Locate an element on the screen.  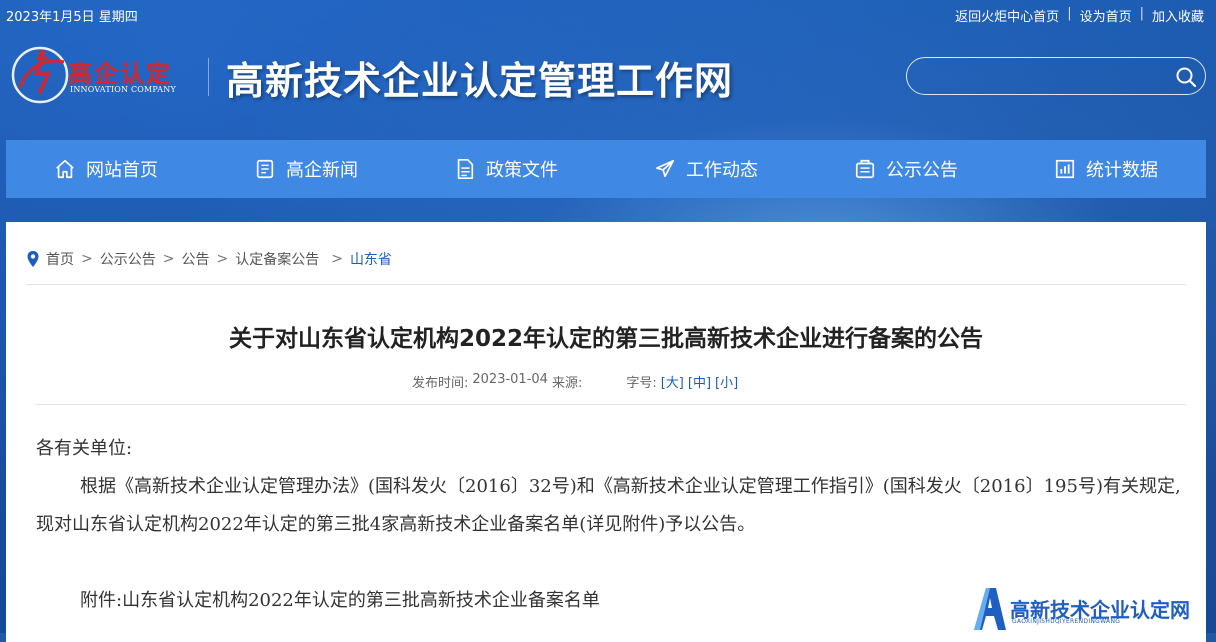
link-set-homepage: 设为首页 is located at coordinates (1106, 15).